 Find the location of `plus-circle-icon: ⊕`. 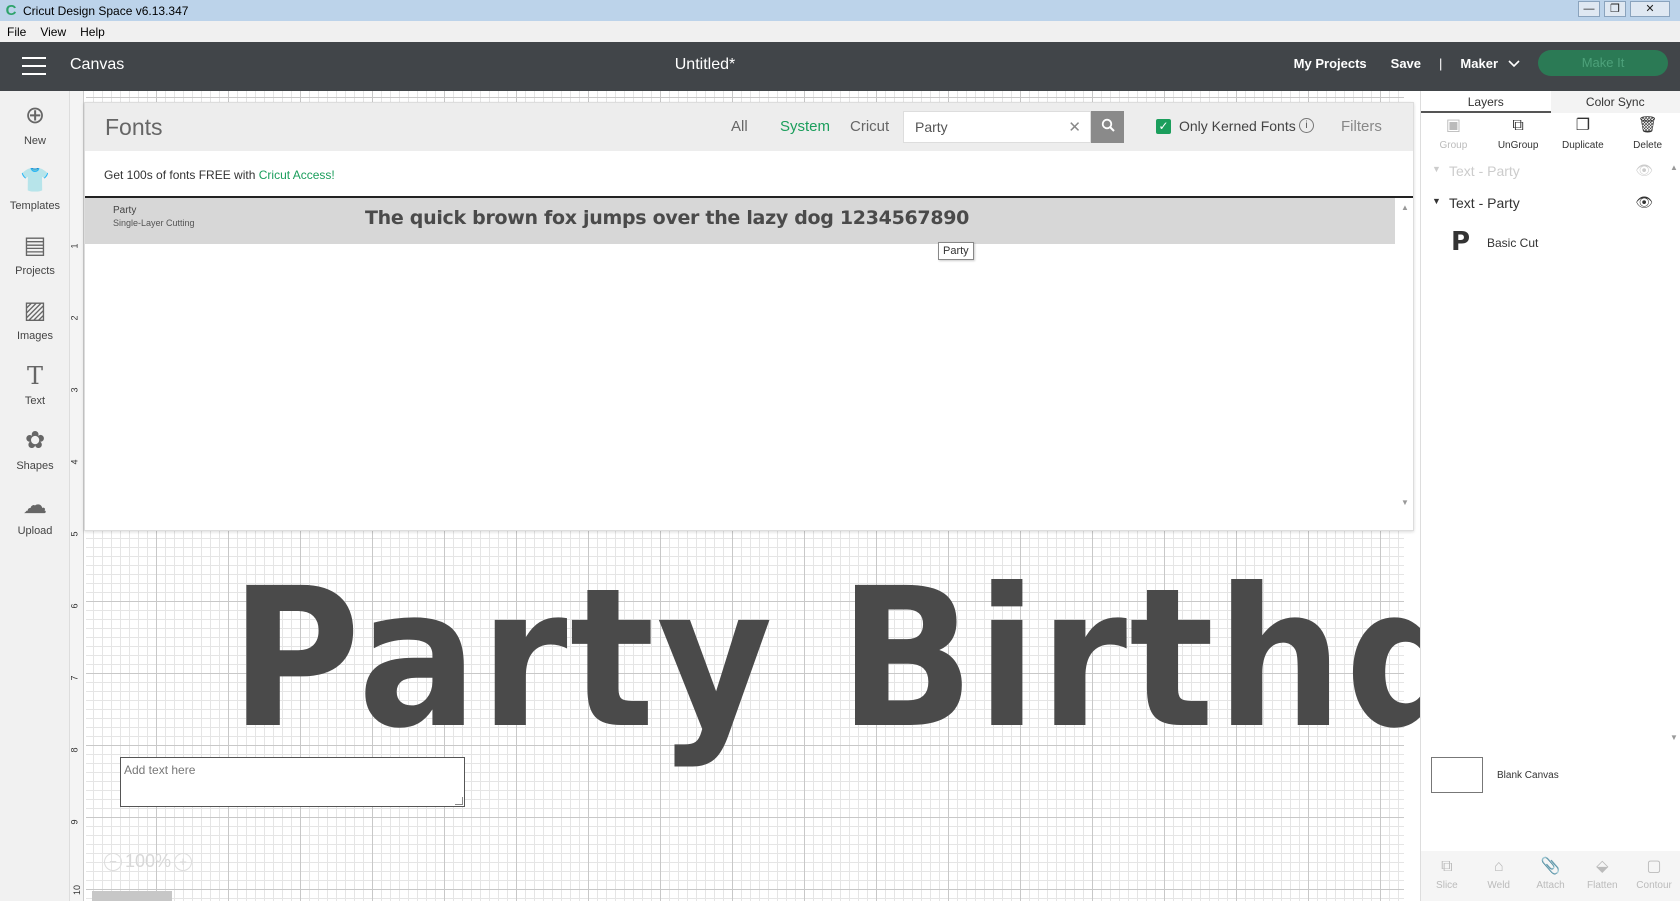

plus-circle-icon: ⊕ is located at coordinates (35, 115).